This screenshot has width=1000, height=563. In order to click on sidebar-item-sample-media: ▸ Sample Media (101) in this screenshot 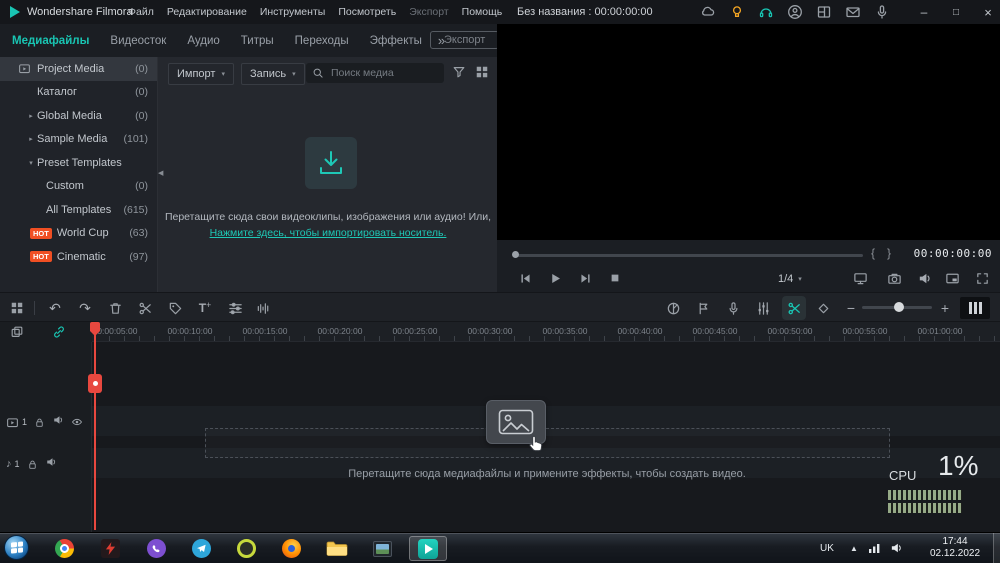, I will do `click(78, 140)`.